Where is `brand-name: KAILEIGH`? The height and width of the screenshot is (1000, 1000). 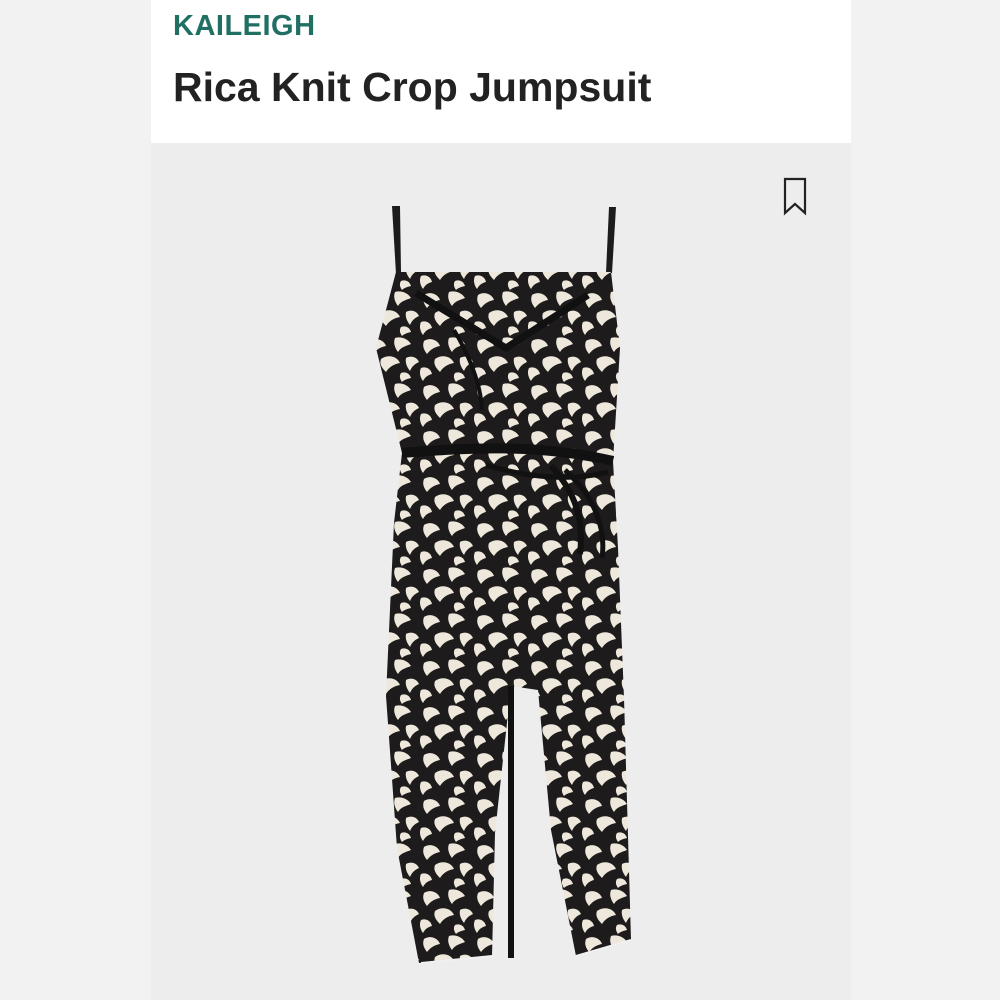 brand-name: KAILEIGH is located at coordinates (244, 26).